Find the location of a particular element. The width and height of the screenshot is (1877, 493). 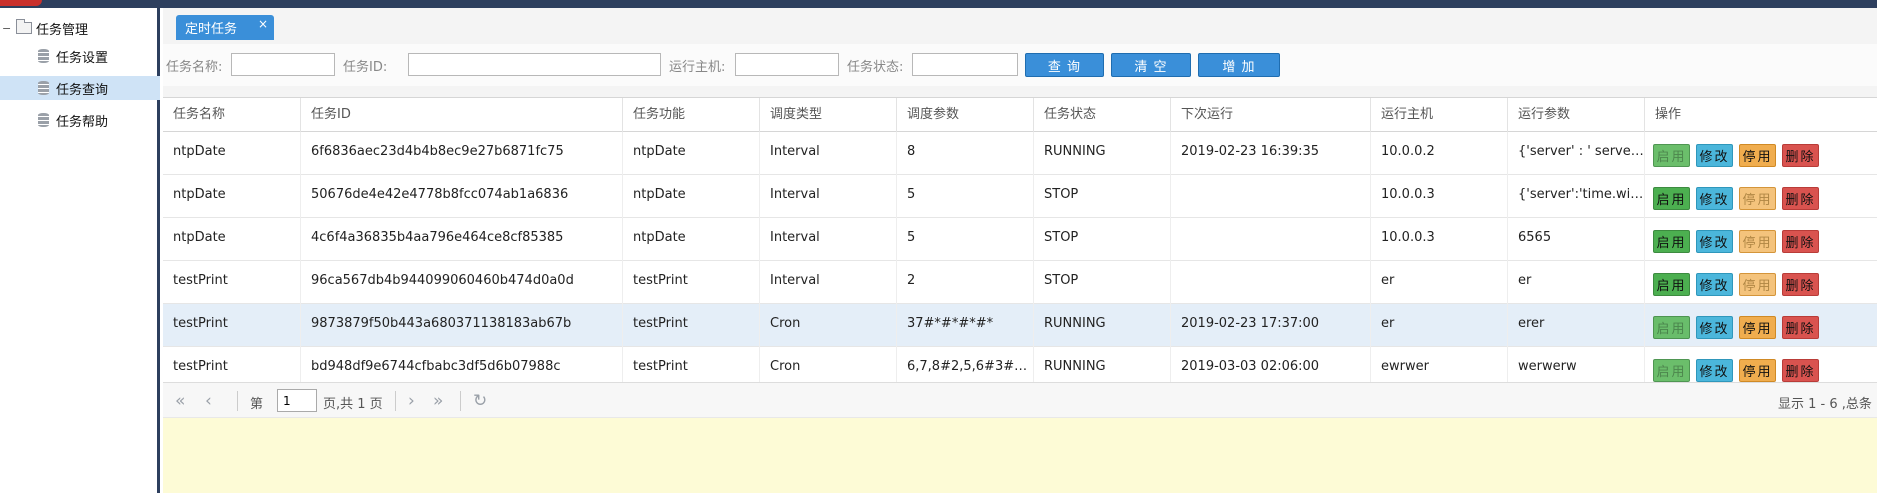

tab-scheduled-tasks: 定时任务 × is located at coordinates (225, 27).